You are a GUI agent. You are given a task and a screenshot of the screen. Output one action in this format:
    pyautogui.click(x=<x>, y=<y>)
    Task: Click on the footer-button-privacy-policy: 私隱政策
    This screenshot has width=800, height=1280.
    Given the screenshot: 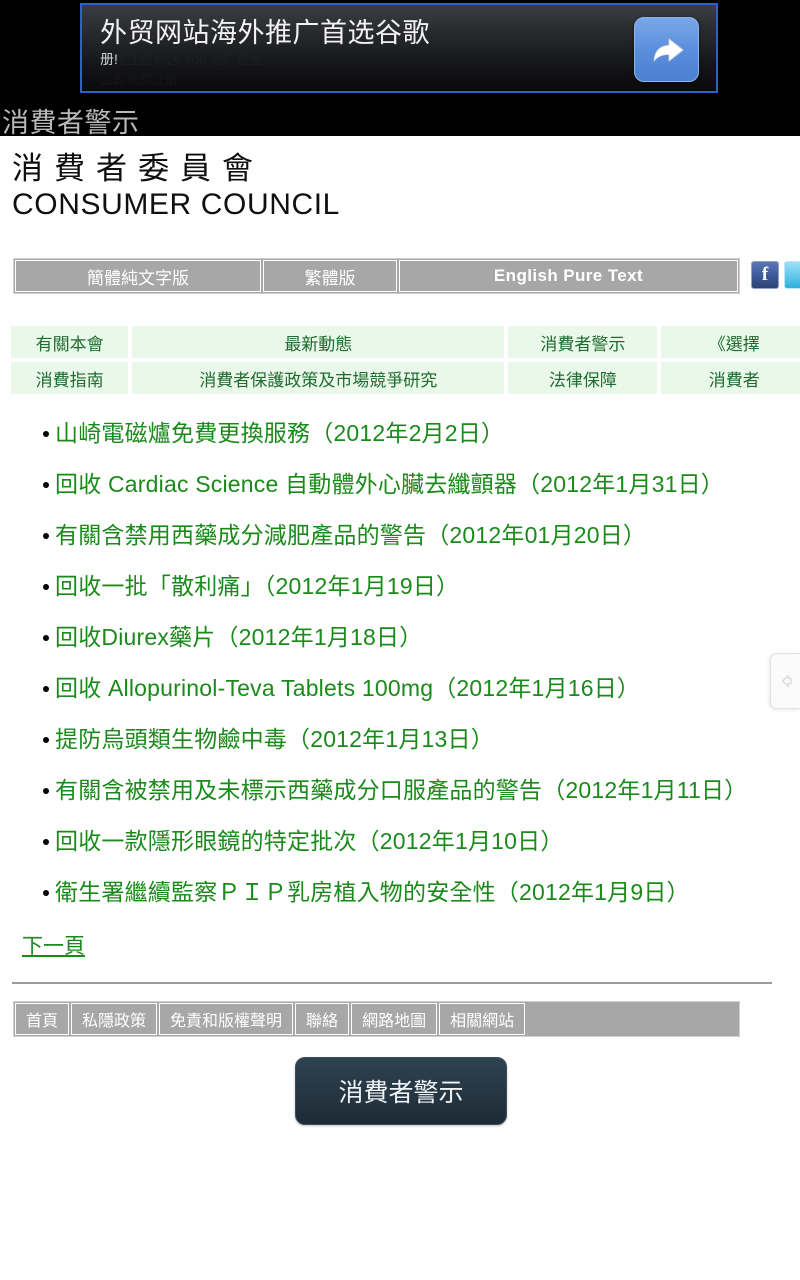 What is the action you would take?
    pyautogui.click(x=114, y=1019)
    